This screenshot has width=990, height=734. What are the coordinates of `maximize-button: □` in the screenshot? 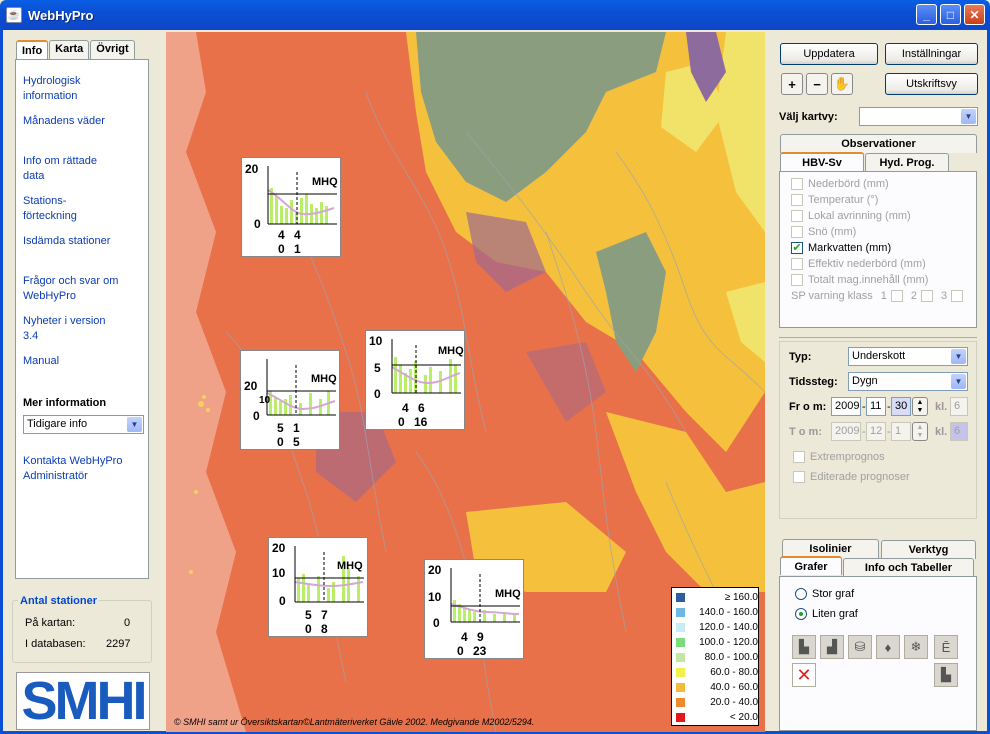 It's located at (950, 14).